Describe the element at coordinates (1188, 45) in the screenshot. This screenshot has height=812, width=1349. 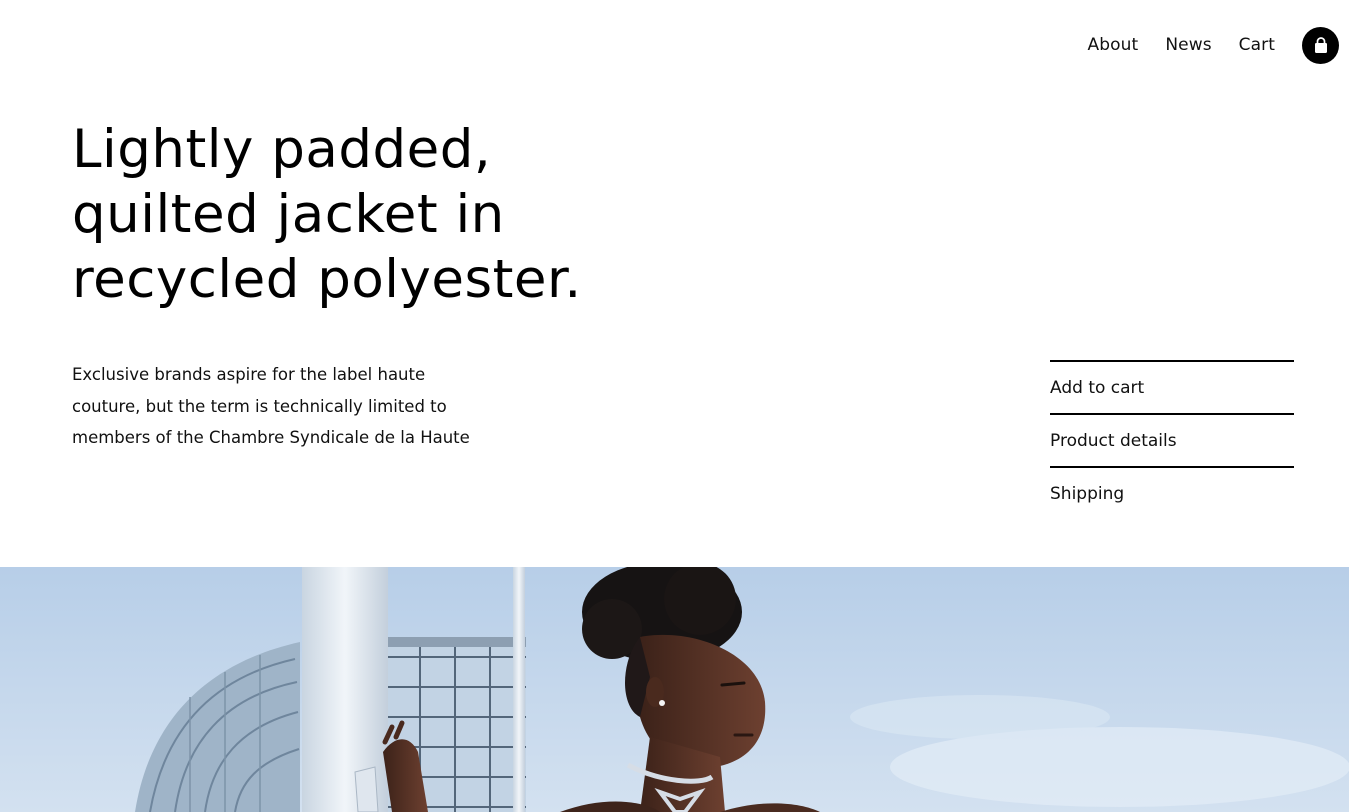
I see `nav-link-news: News` at that location.